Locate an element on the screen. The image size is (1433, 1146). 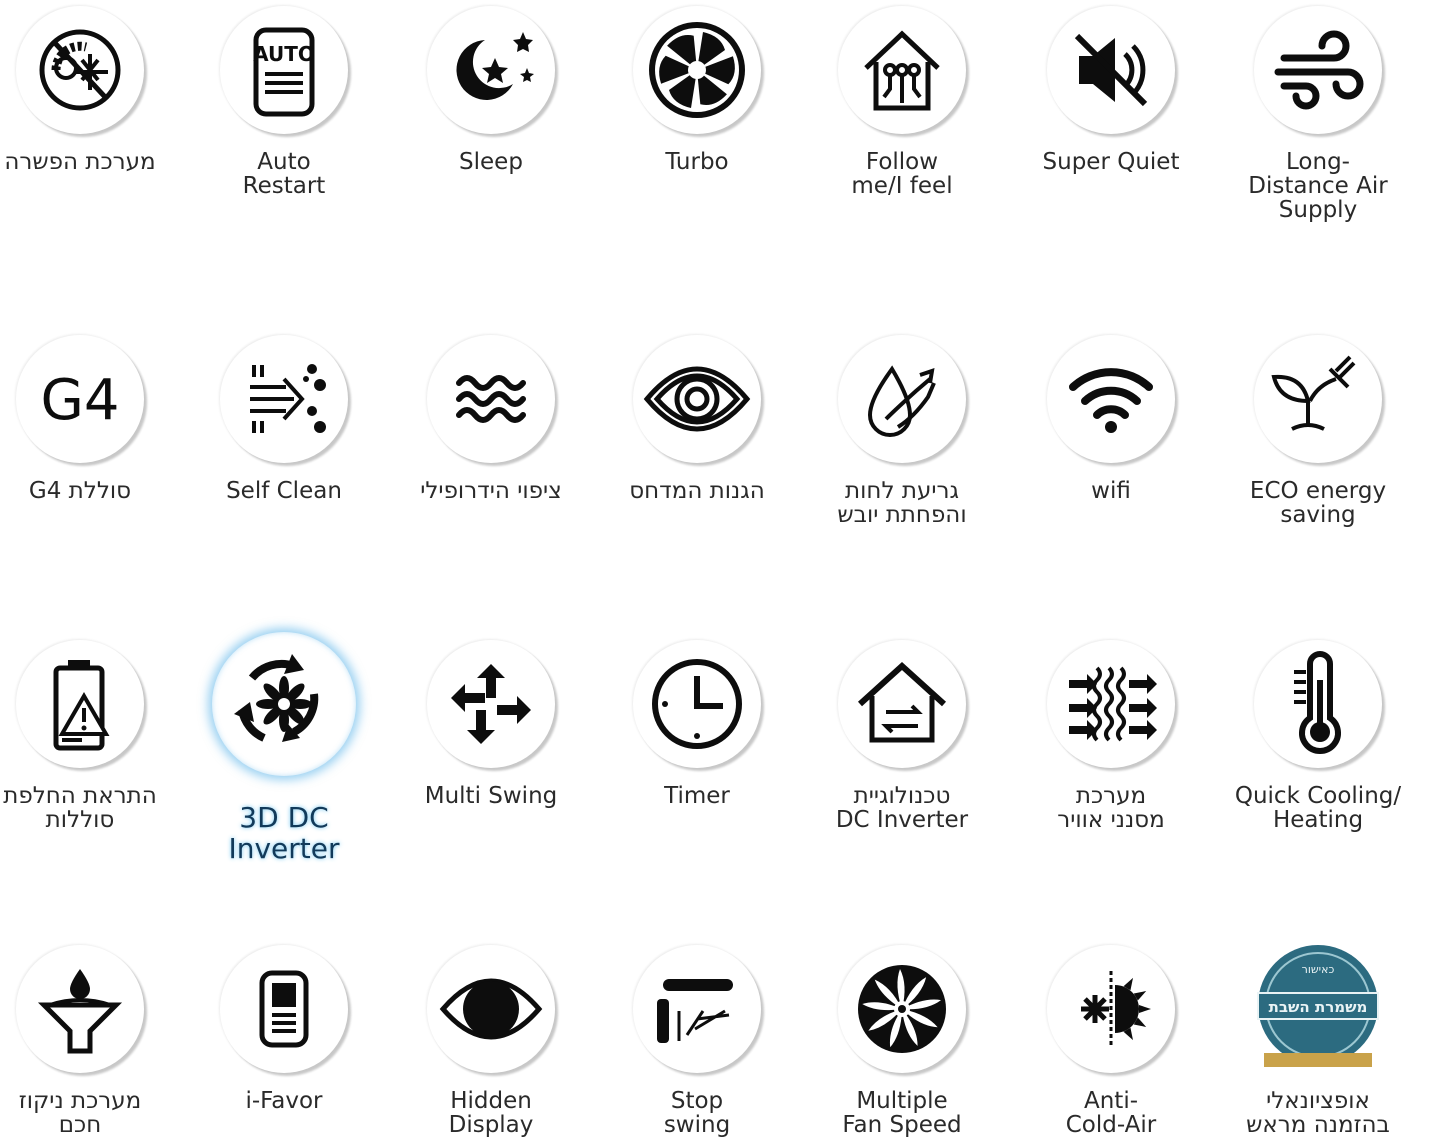
feature-label: Multiple Fan Speed is located at coordinates (902, 1113).